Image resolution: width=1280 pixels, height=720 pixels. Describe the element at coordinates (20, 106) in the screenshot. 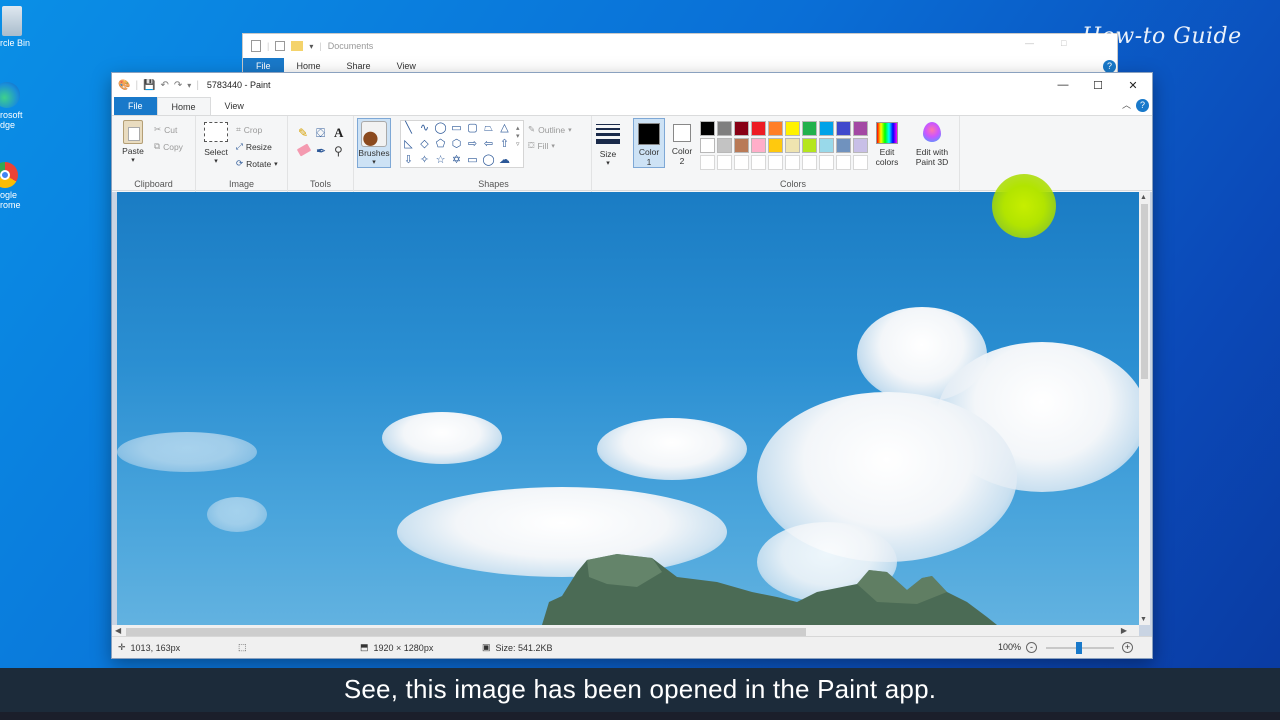

I see `desktop-icon-edge: rosoft dge` at that location.